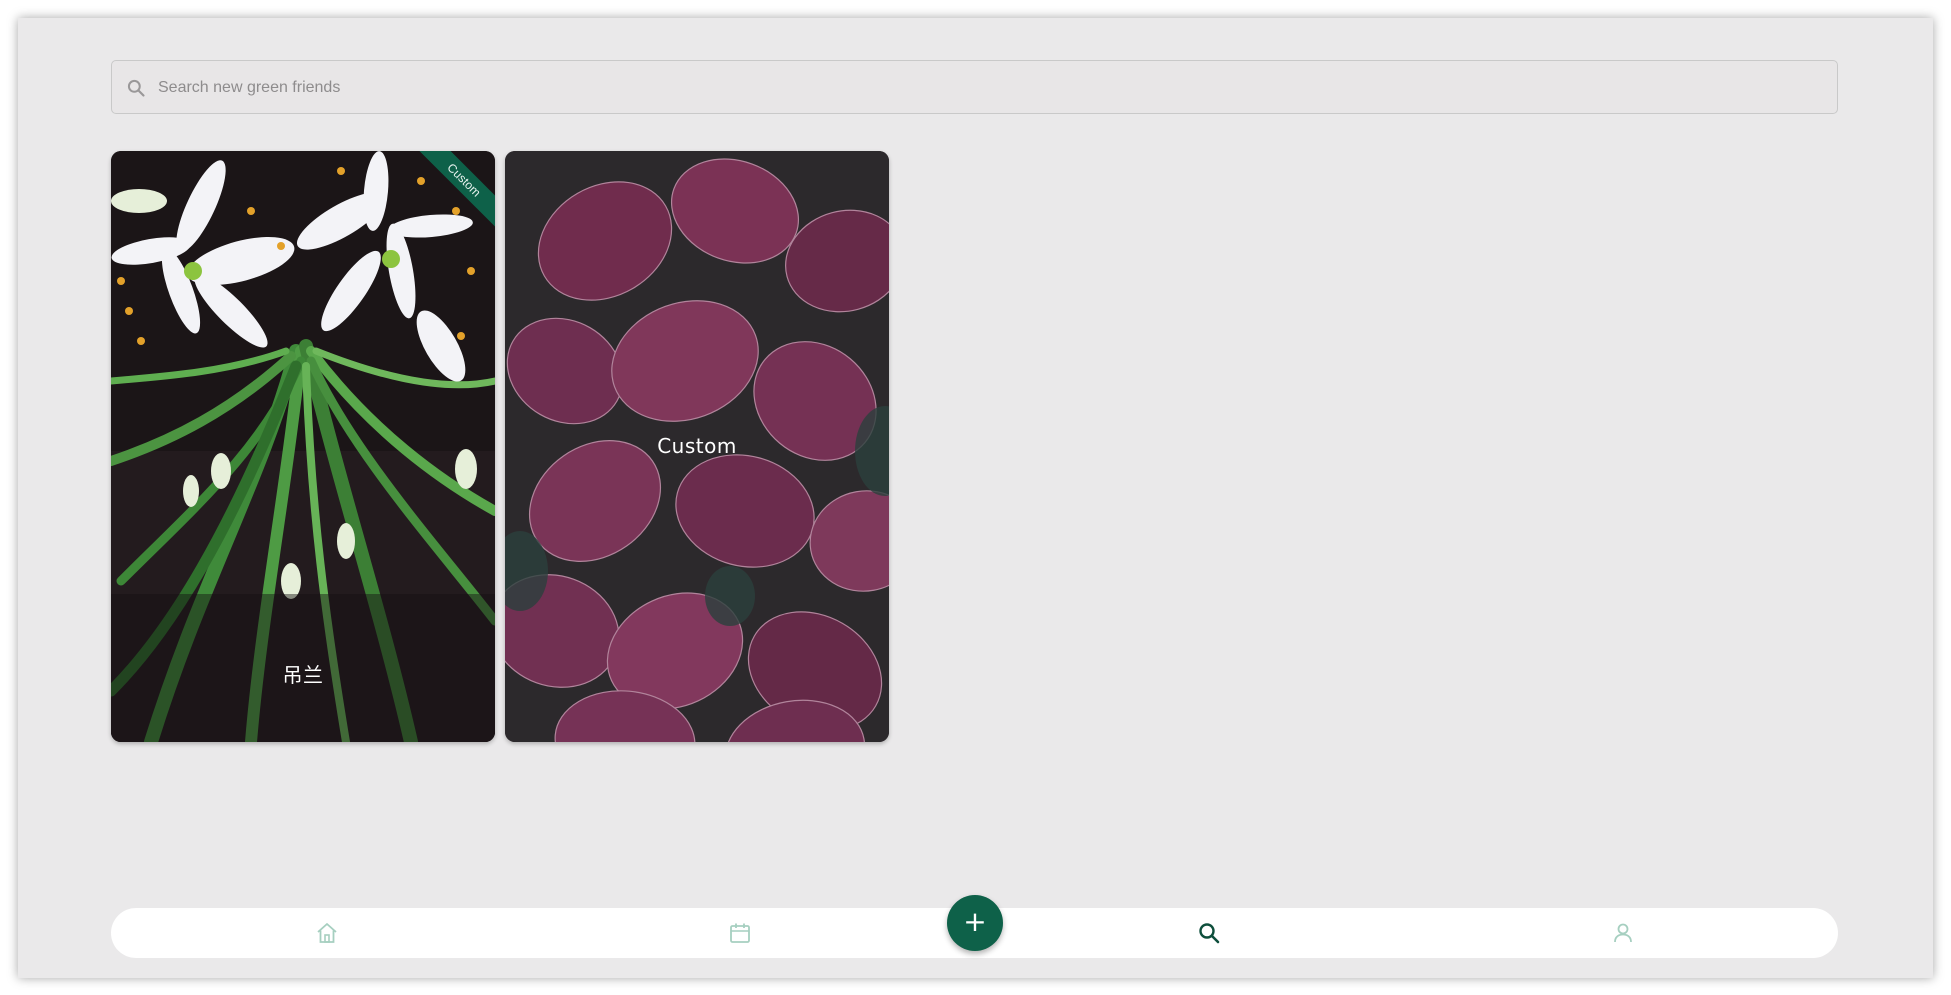  Describe the element at coordinates (1623, 933) in the screenshot. I see `profile-icon` at that location.